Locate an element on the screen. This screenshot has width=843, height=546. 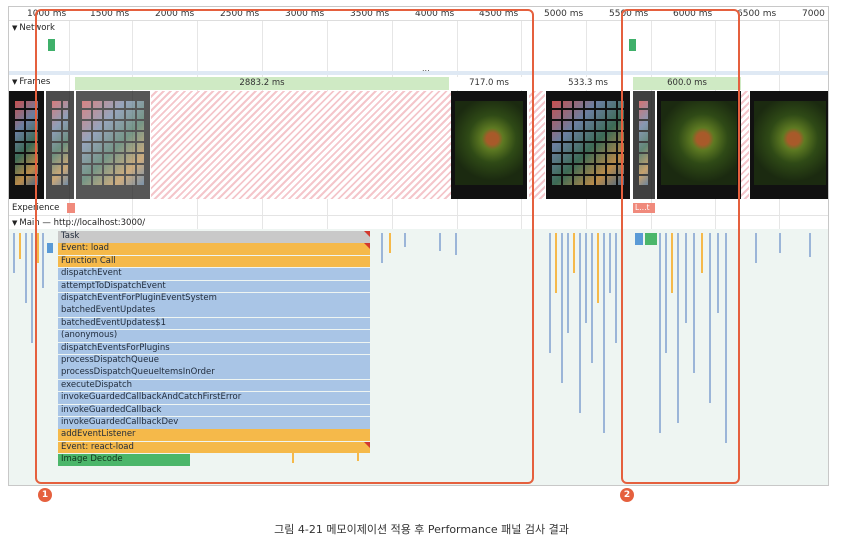
dropped-frames-region is located at coordinates (745, 145).